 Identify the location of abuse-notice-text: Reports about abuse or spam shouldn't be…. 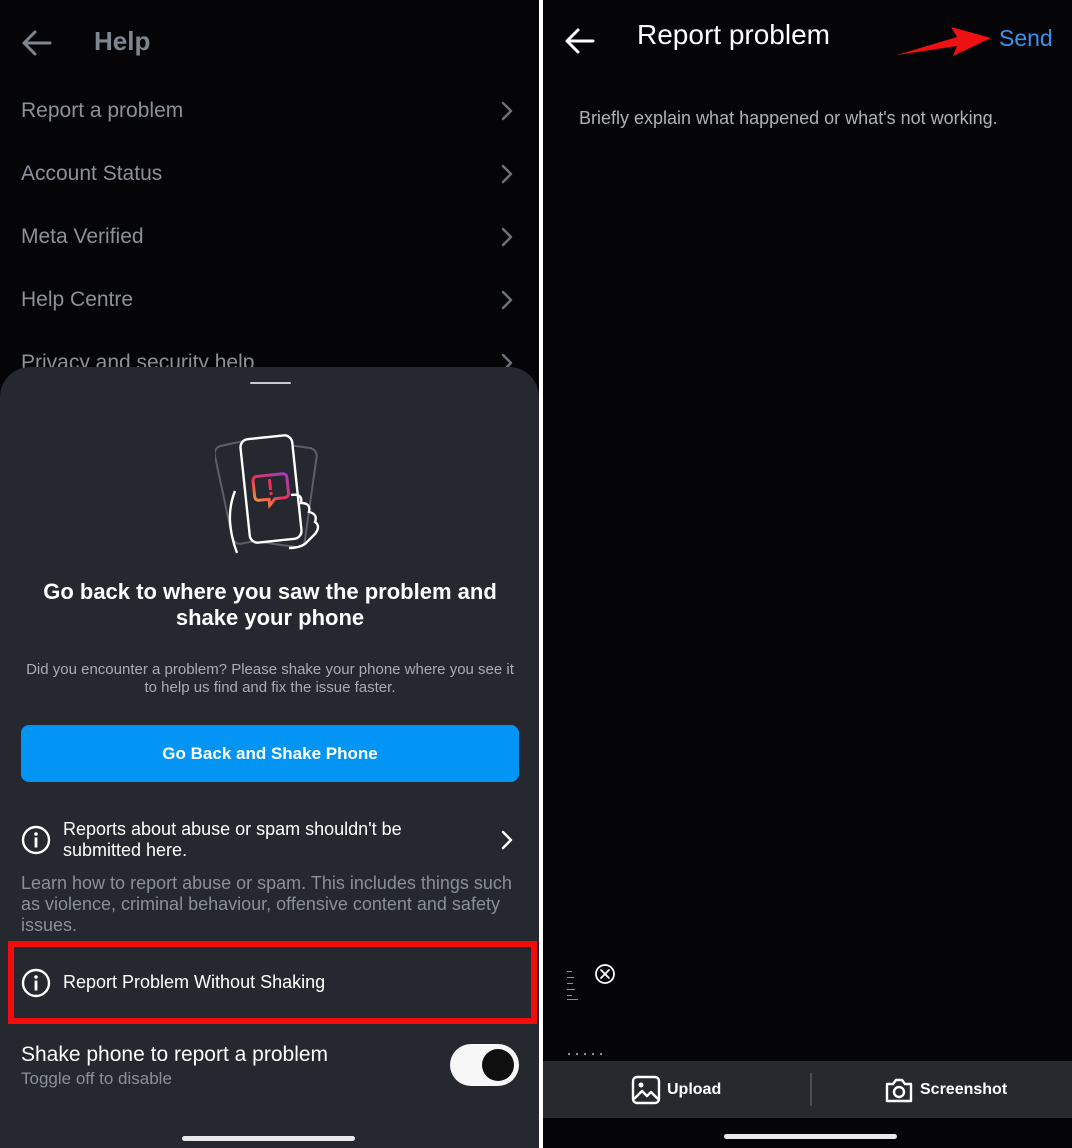
(232, 839).